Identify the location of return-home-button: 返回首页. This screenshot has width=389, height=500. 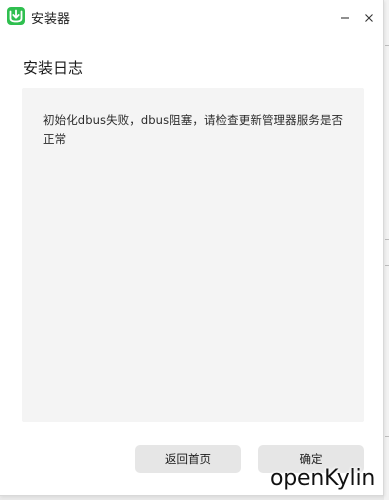
(188, 459).